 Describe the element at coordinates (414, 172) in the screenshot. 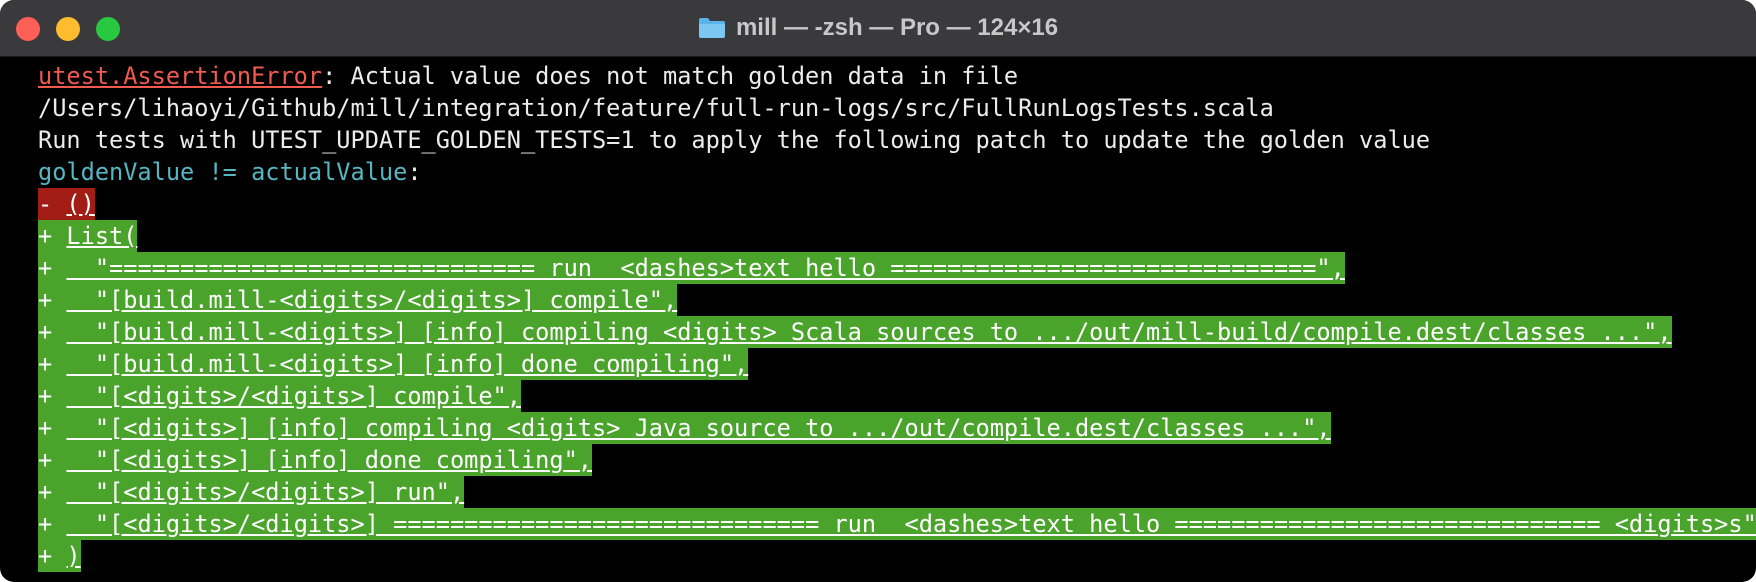

I see `comparison-colon: :` at that location.